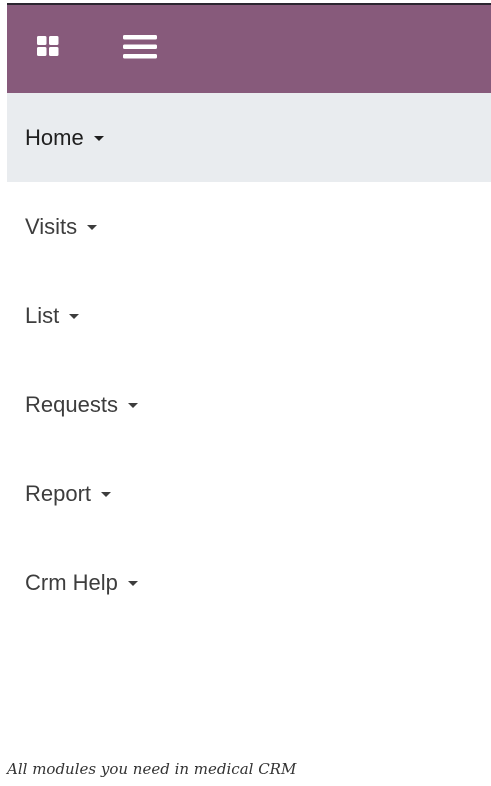  I want to click on menu-item-label: Visits, so click(51, 226).